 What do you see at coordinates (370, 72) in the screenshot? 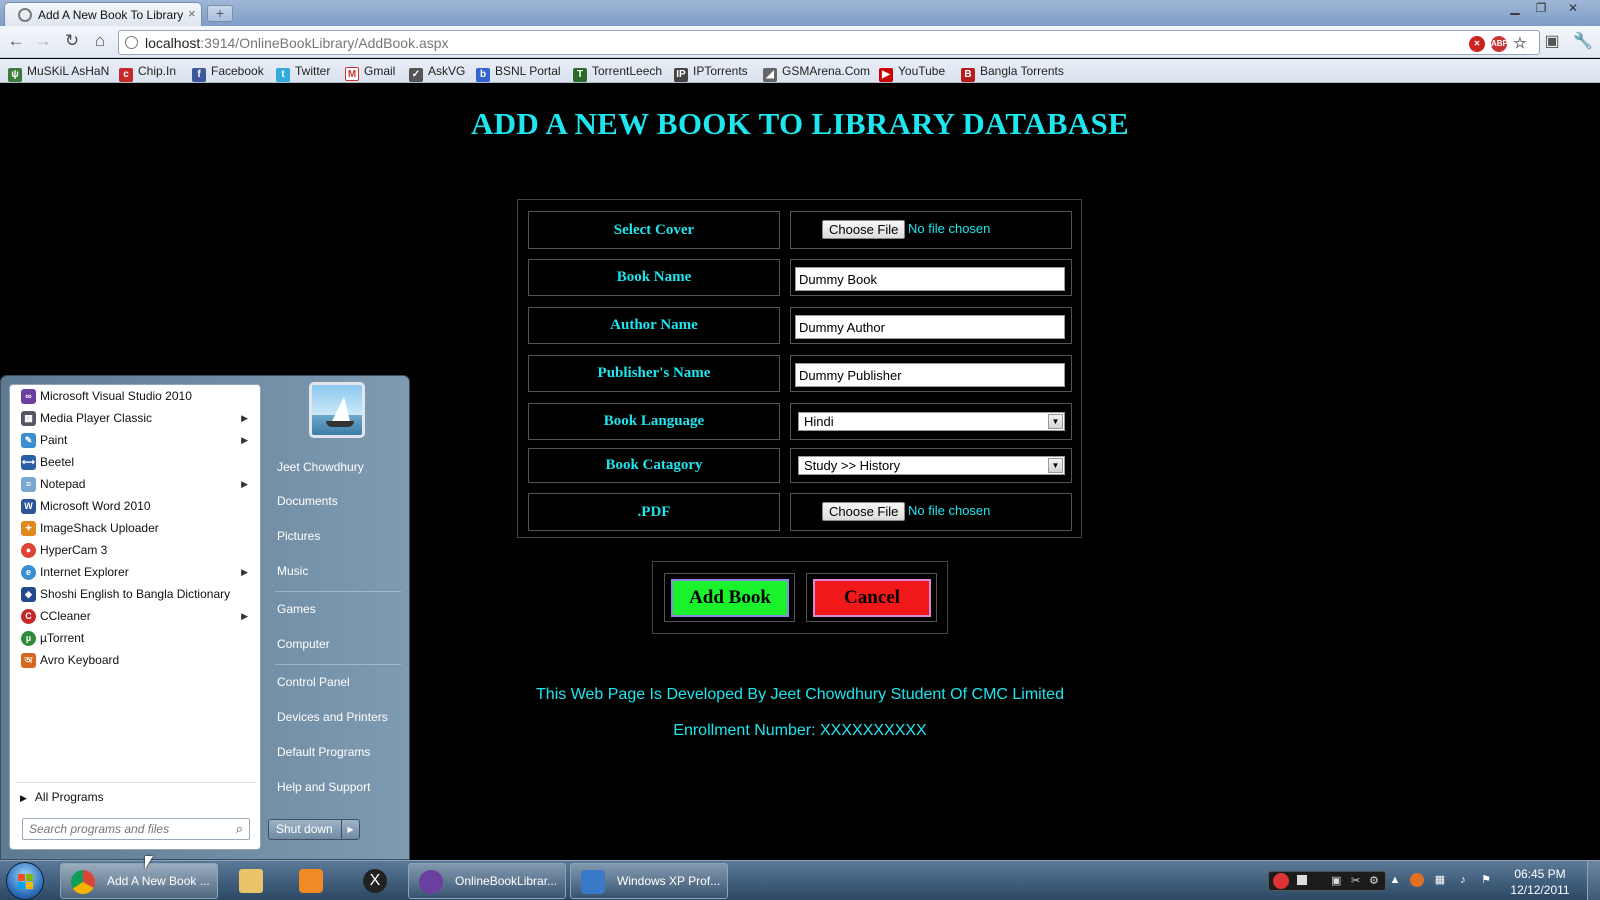
I see `bookmark-gmail: M Gmail` at bounding box center [370, 72].